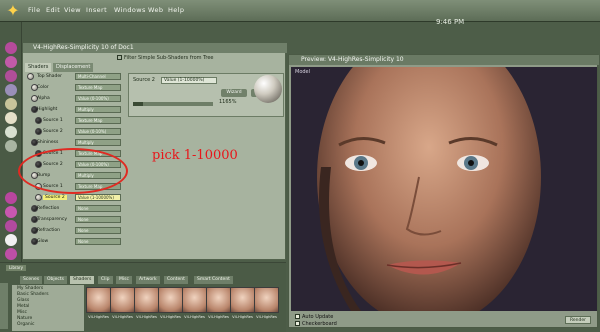  Describe the element at coordinates (11, 104) in the screenshot. I see `taper-tool-icon` at that location.